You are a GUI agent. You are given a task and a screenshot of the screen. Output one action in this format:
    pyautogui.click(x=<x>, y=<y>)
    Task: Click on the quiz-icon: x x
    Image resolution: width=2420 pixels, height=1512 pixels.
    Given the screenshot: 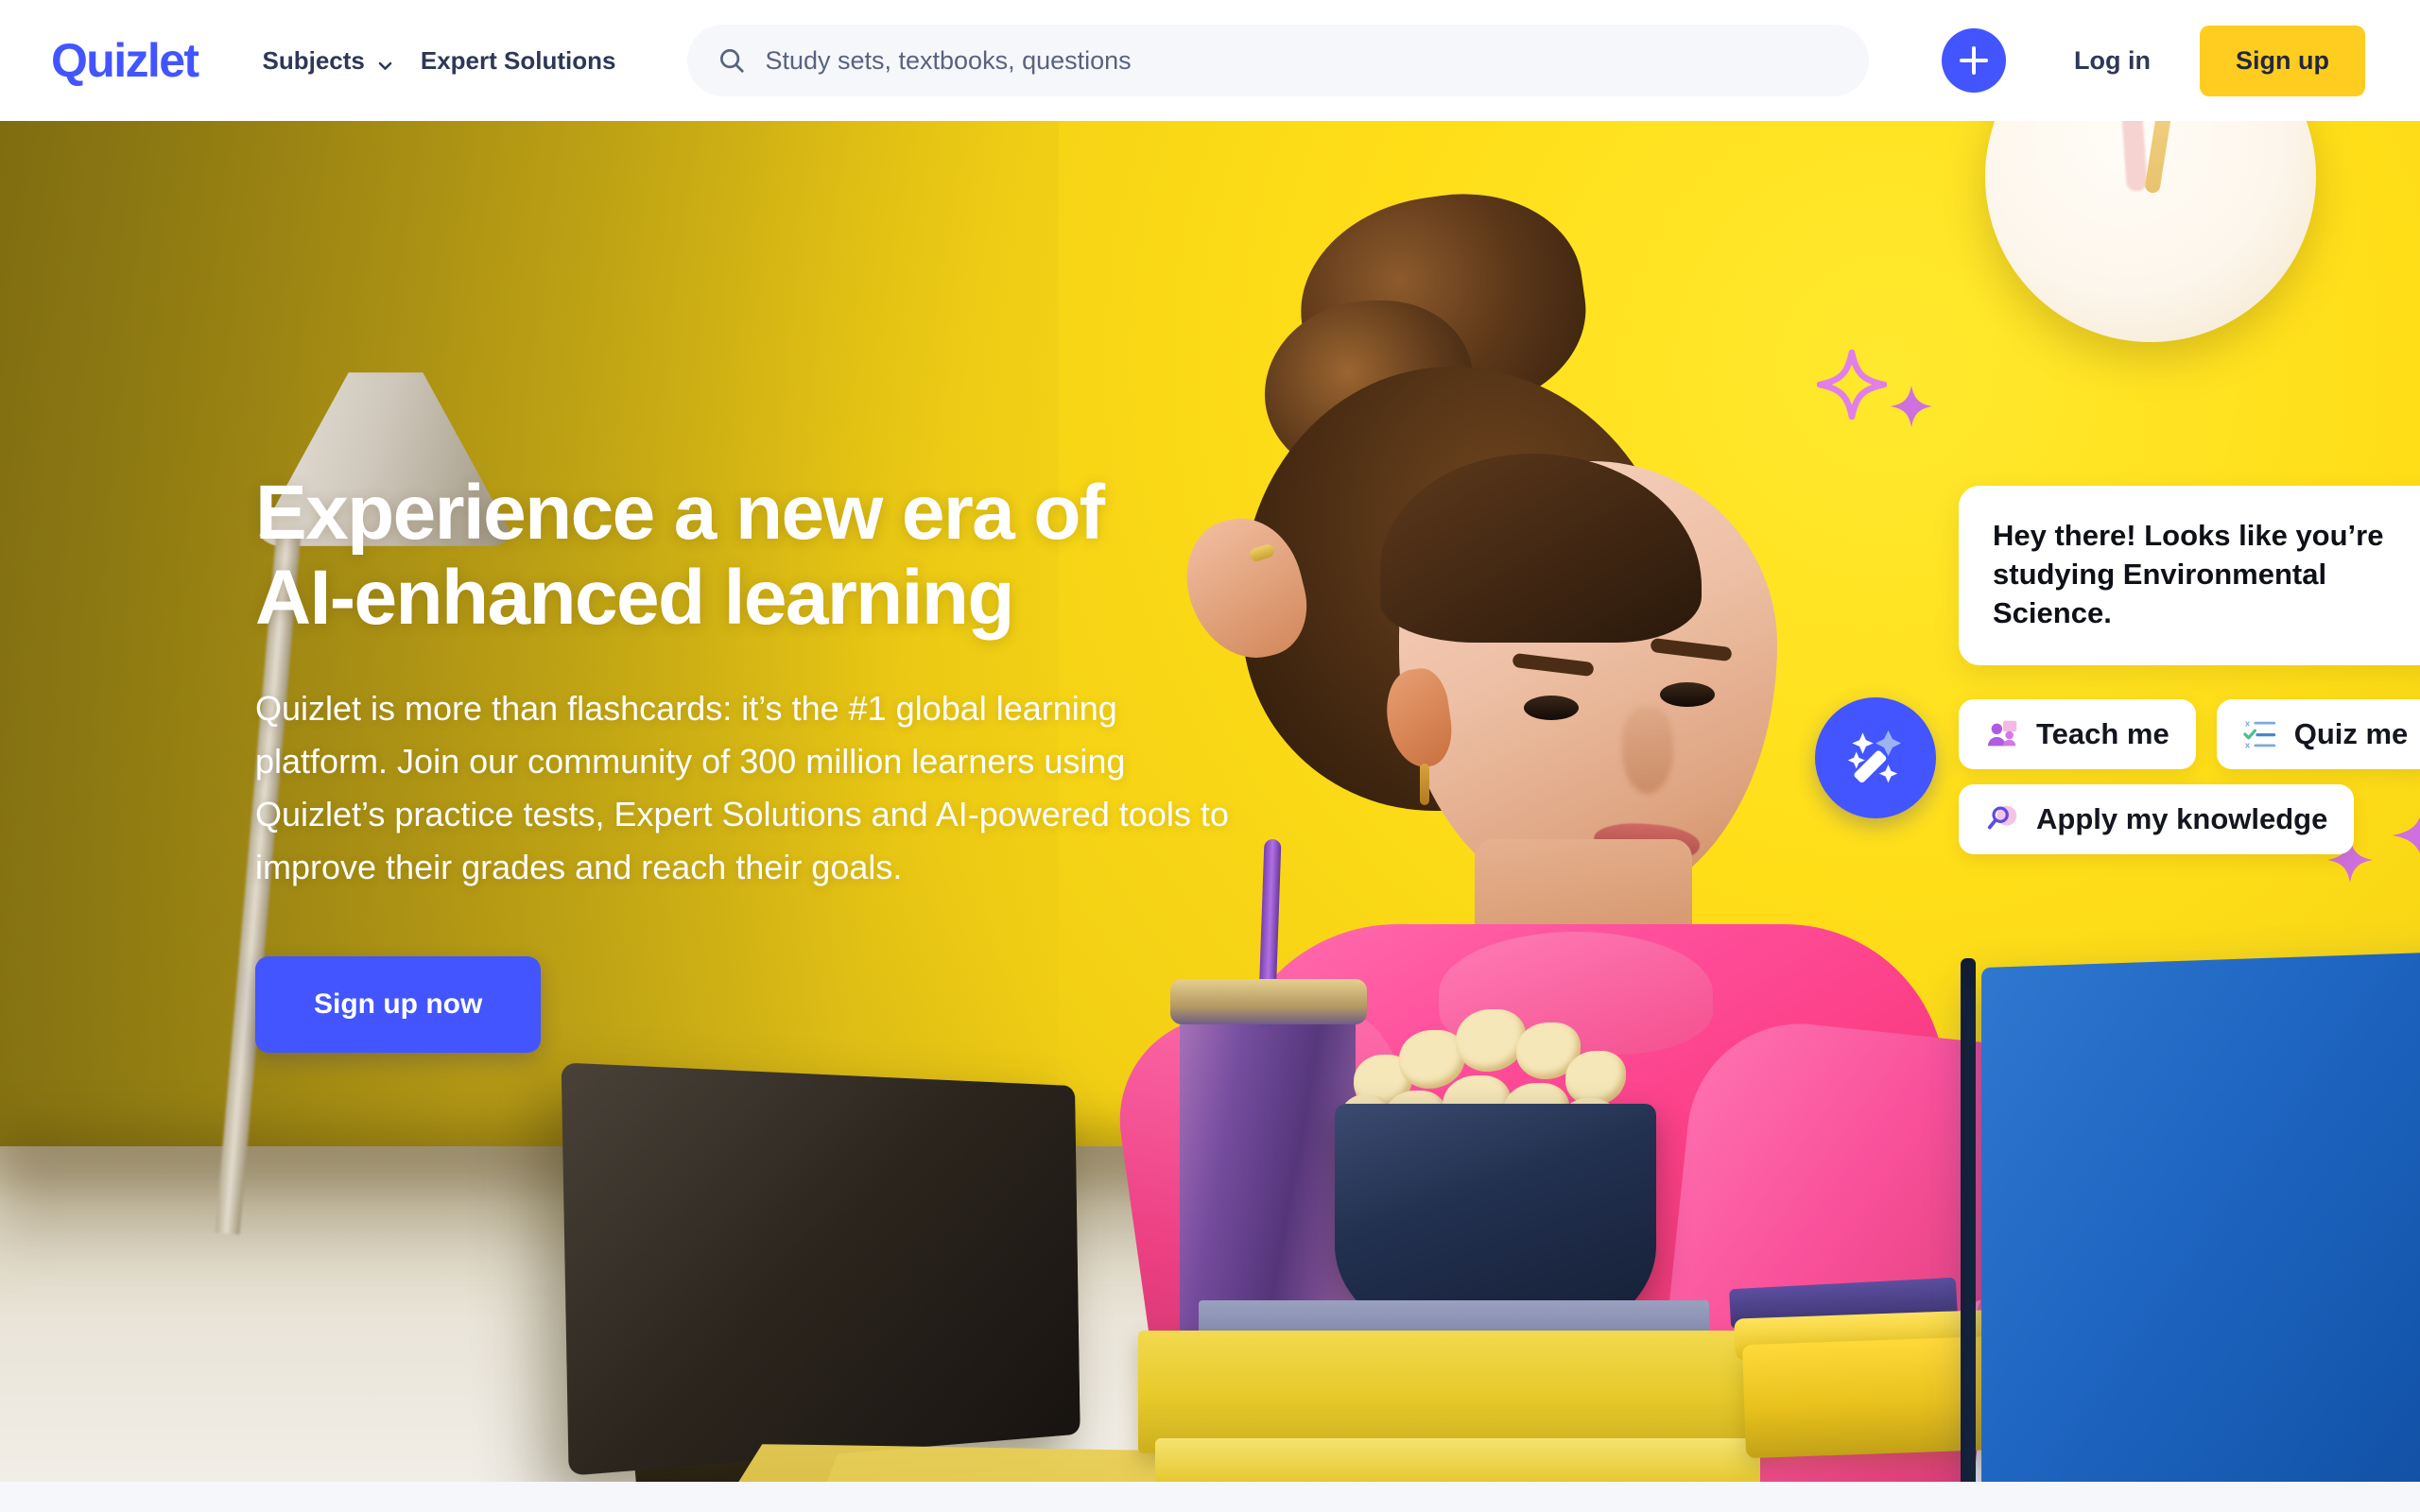 What is the action you would take?
    pyautogui.click(x=2261, y=734)
    